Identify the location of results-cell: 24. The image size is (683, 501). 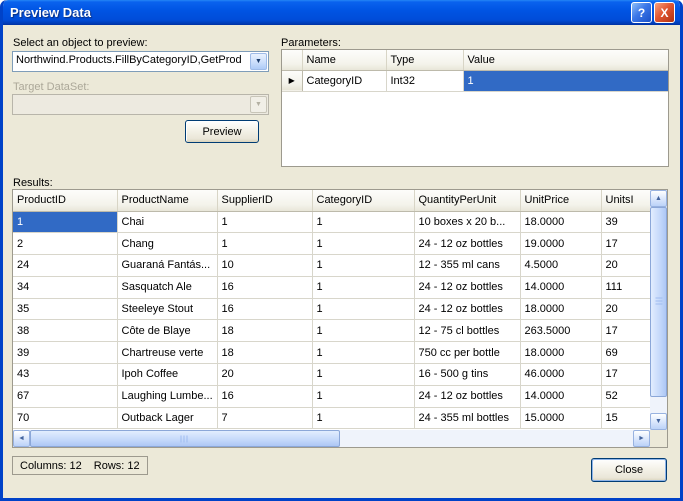
(65, 265).